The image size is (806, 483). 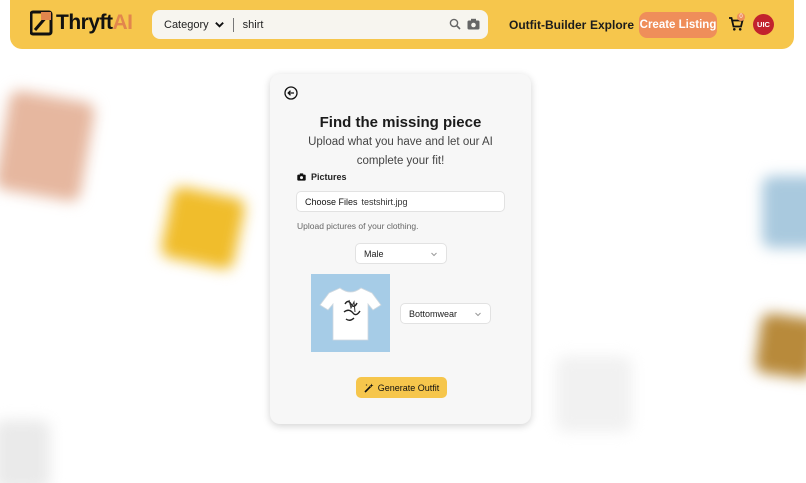 I want to click on upload-help-text: Upload pictures of your clothing., so click(x=358, y=226).